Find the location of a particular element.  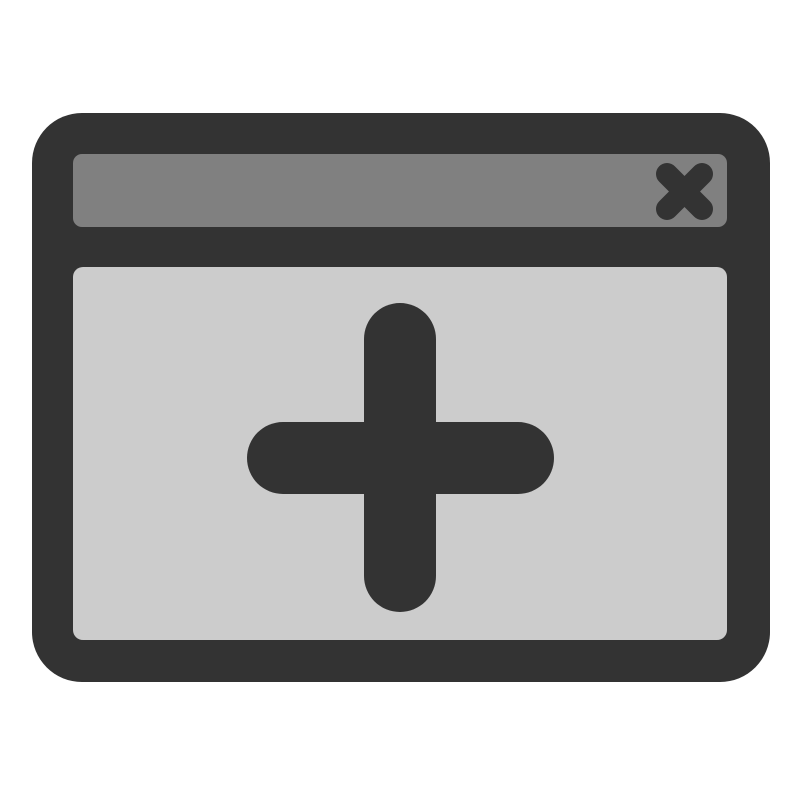

close-icon is located at coordinates (684, 191).